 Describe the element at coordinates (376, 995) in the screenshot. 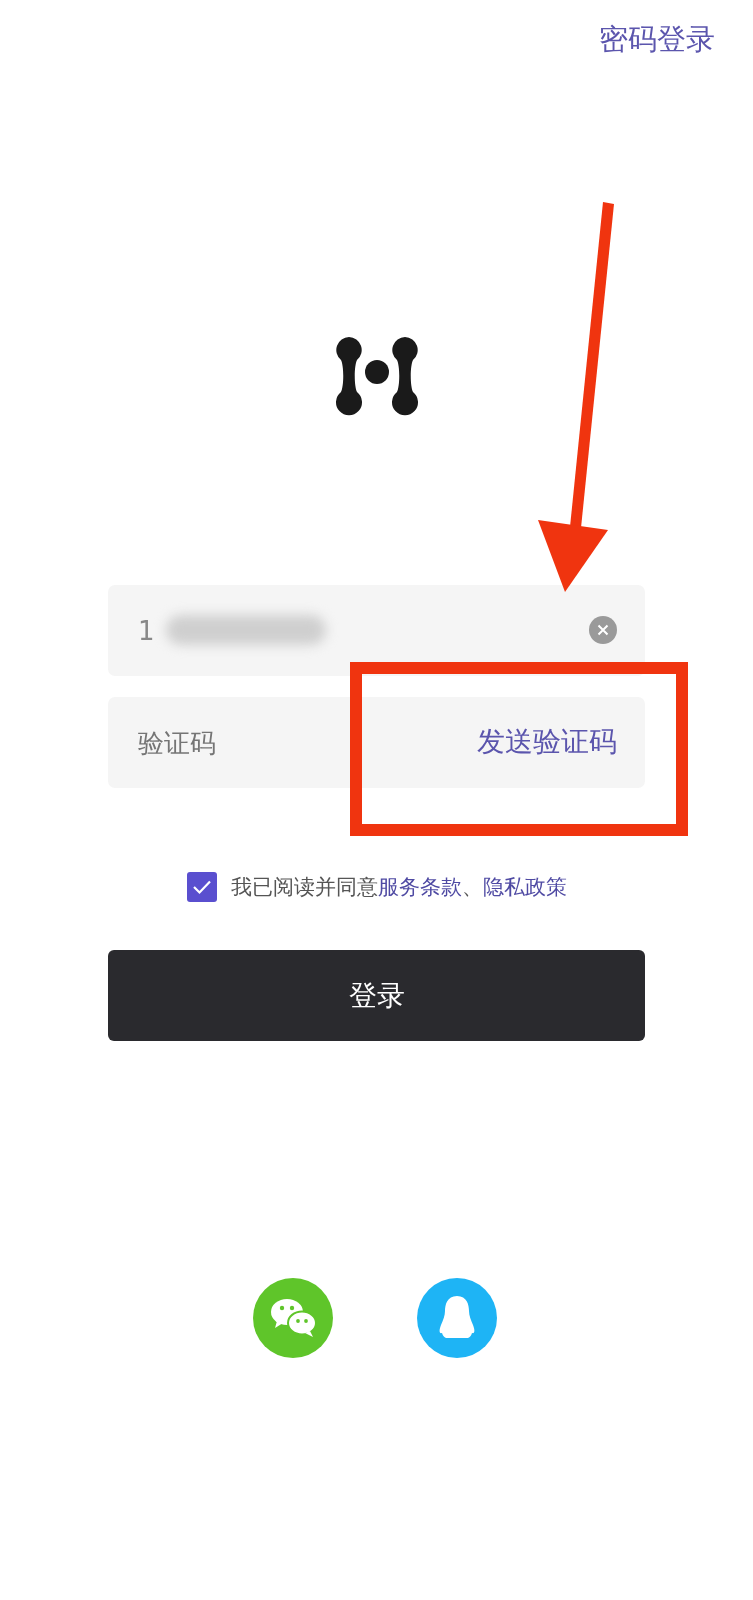

I see `login-button: 登录` at that location.